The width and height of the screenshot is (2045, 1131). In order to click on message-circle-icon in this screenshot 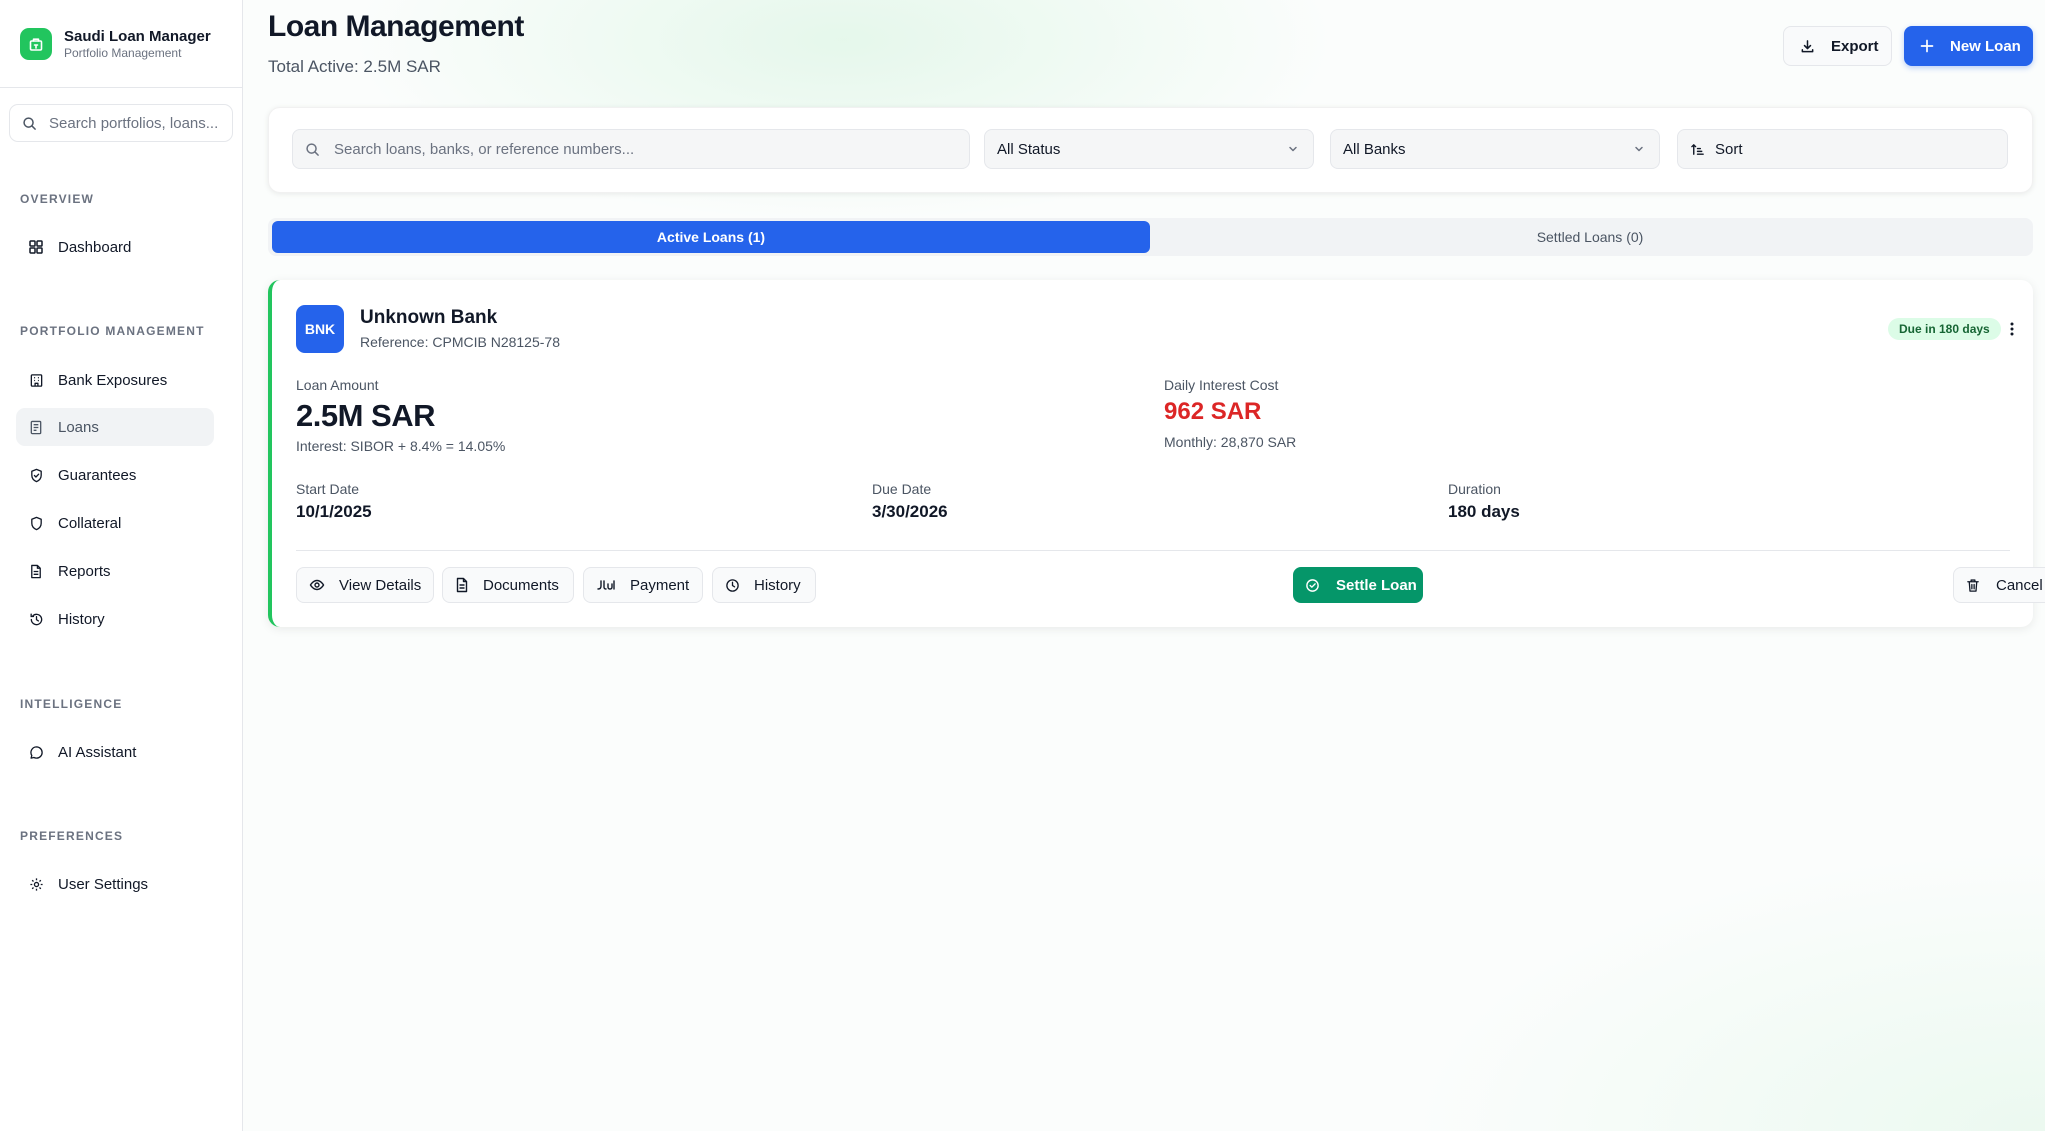, I will do `click(36, 752)`.